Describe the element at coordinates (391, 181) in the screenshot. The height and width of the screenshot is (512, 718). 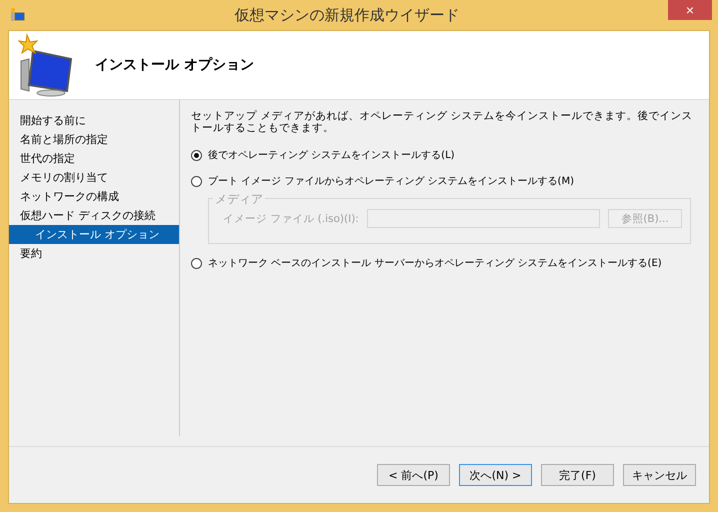
I see `option-label: ブート イメージ ファイルからオペレーティング システムをインストールする(M)` at that location.